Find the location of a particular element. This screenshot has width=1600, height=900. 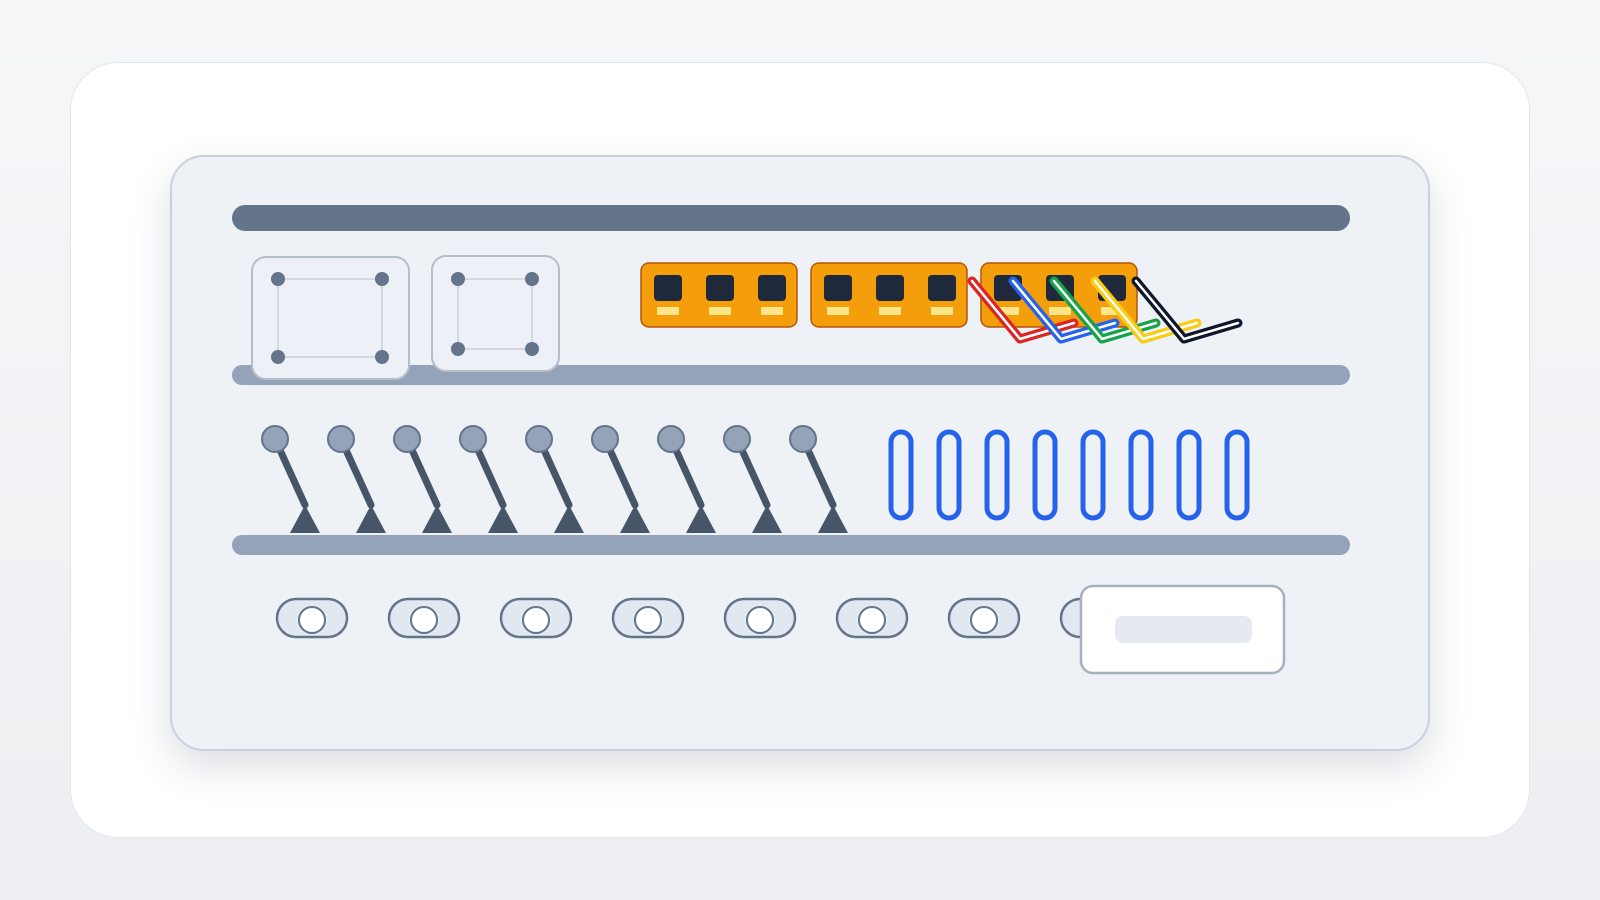

display-screen is located at coordinates (1183, 629).